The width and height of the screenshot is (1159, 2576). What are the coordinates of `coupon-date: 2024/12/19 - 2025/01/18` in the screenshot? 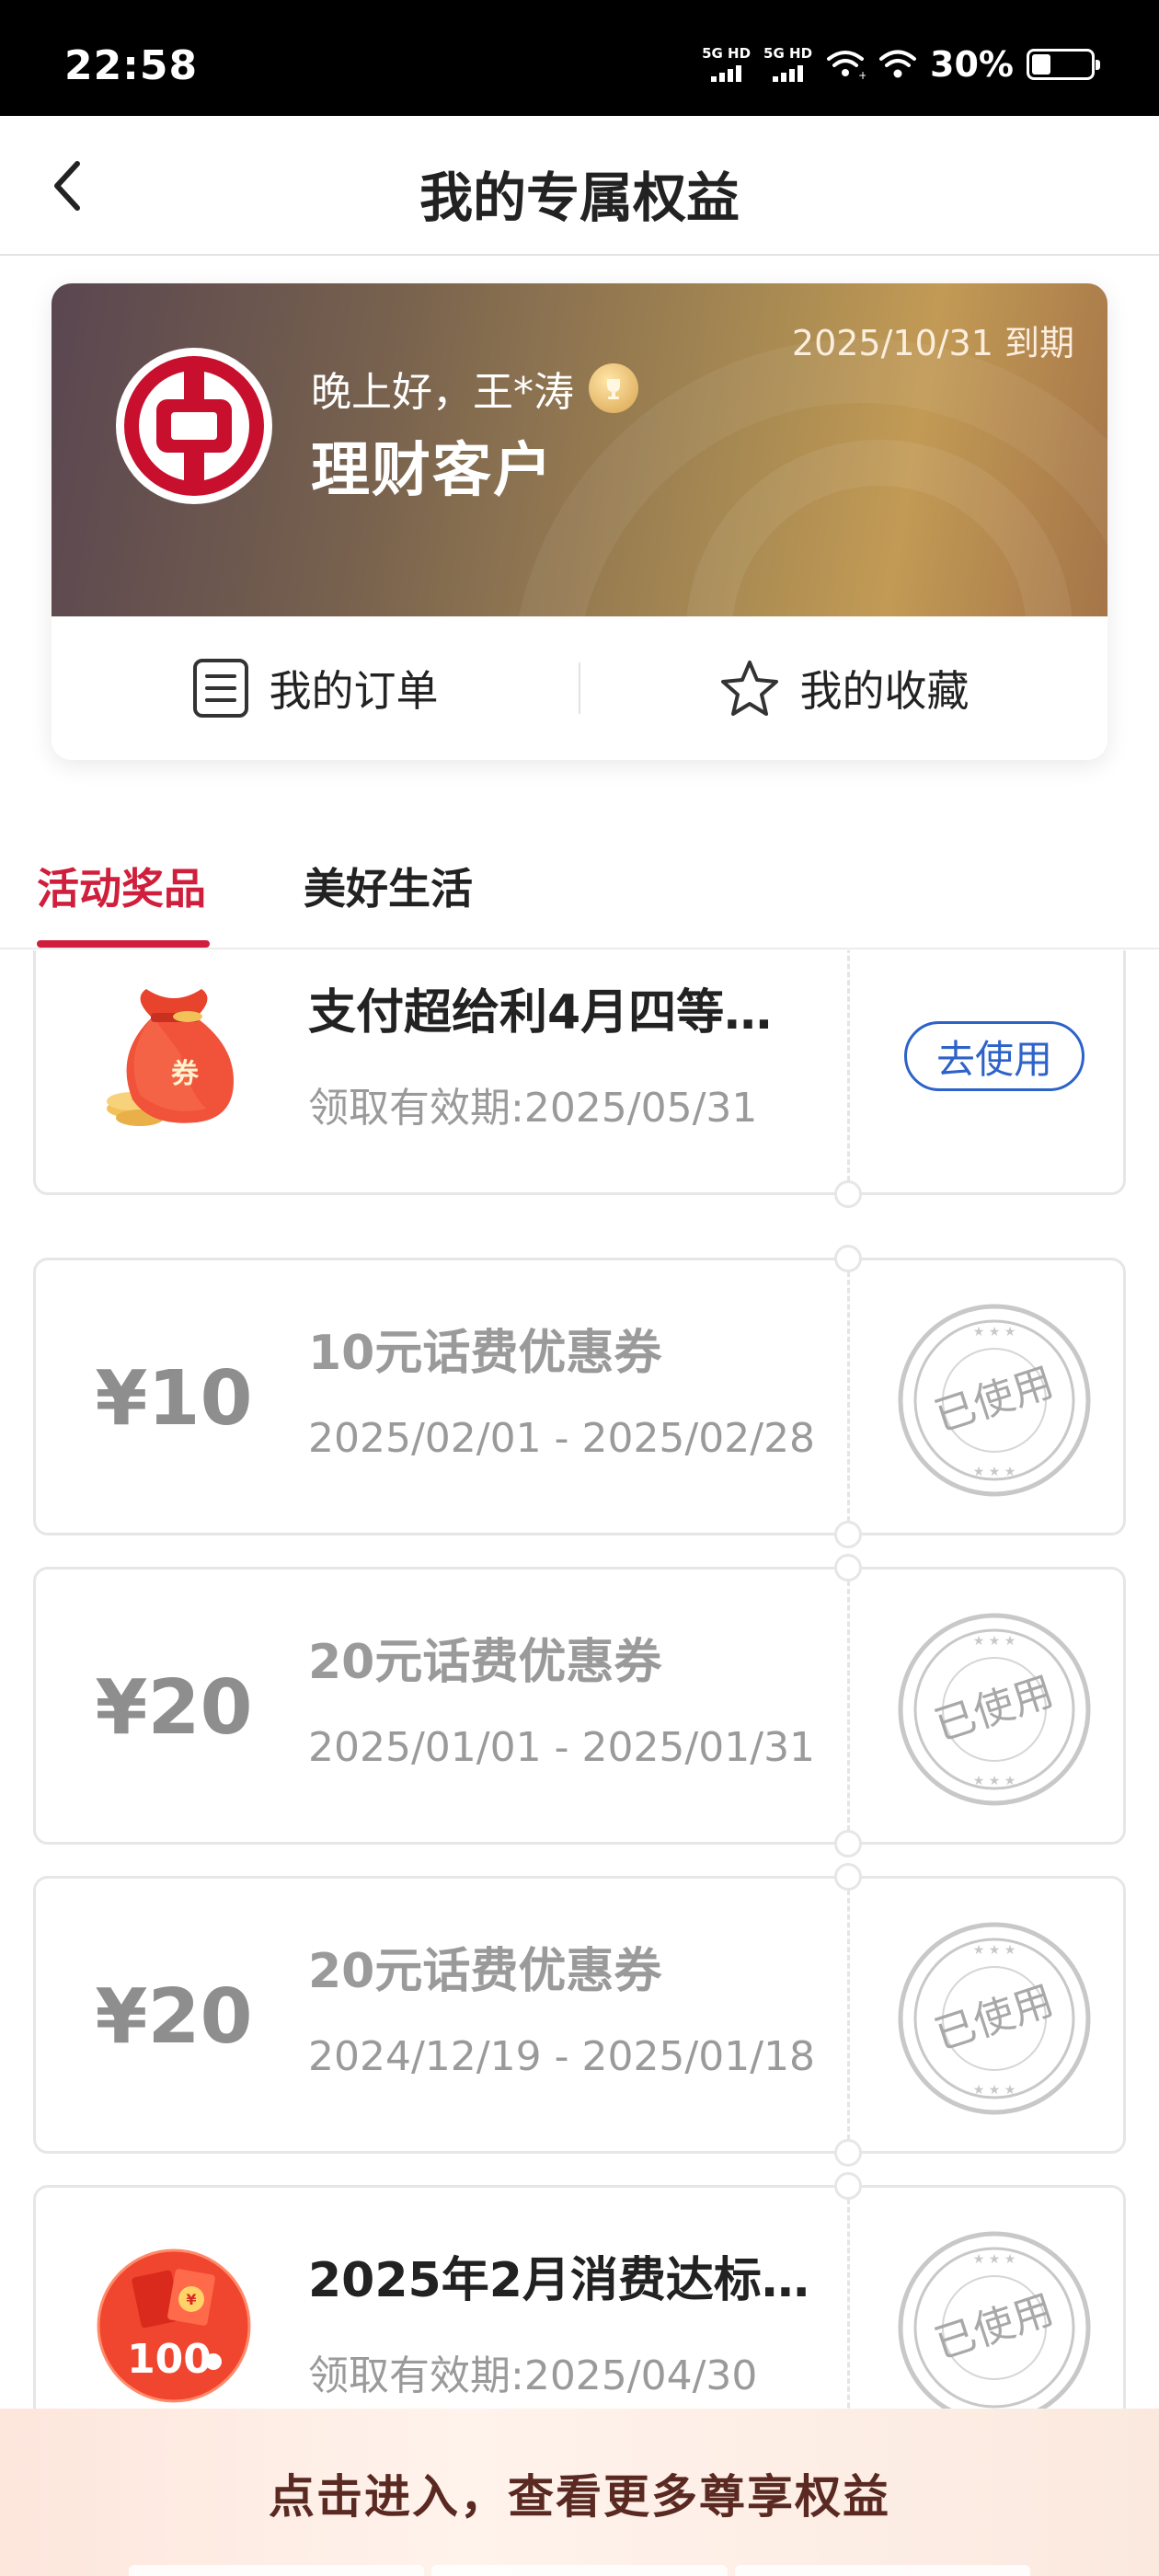 It's located at (562, 2056).